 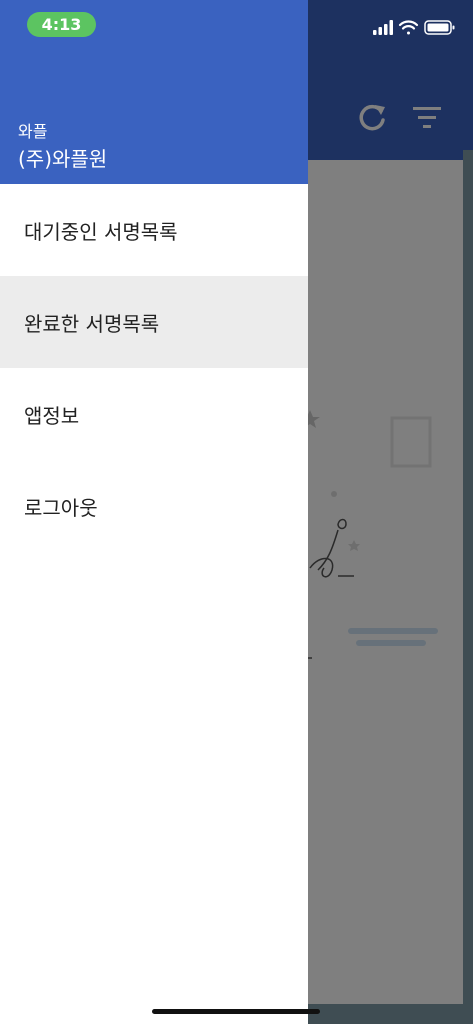 I want to click on system-status-icons, so click(x=414, y=27).